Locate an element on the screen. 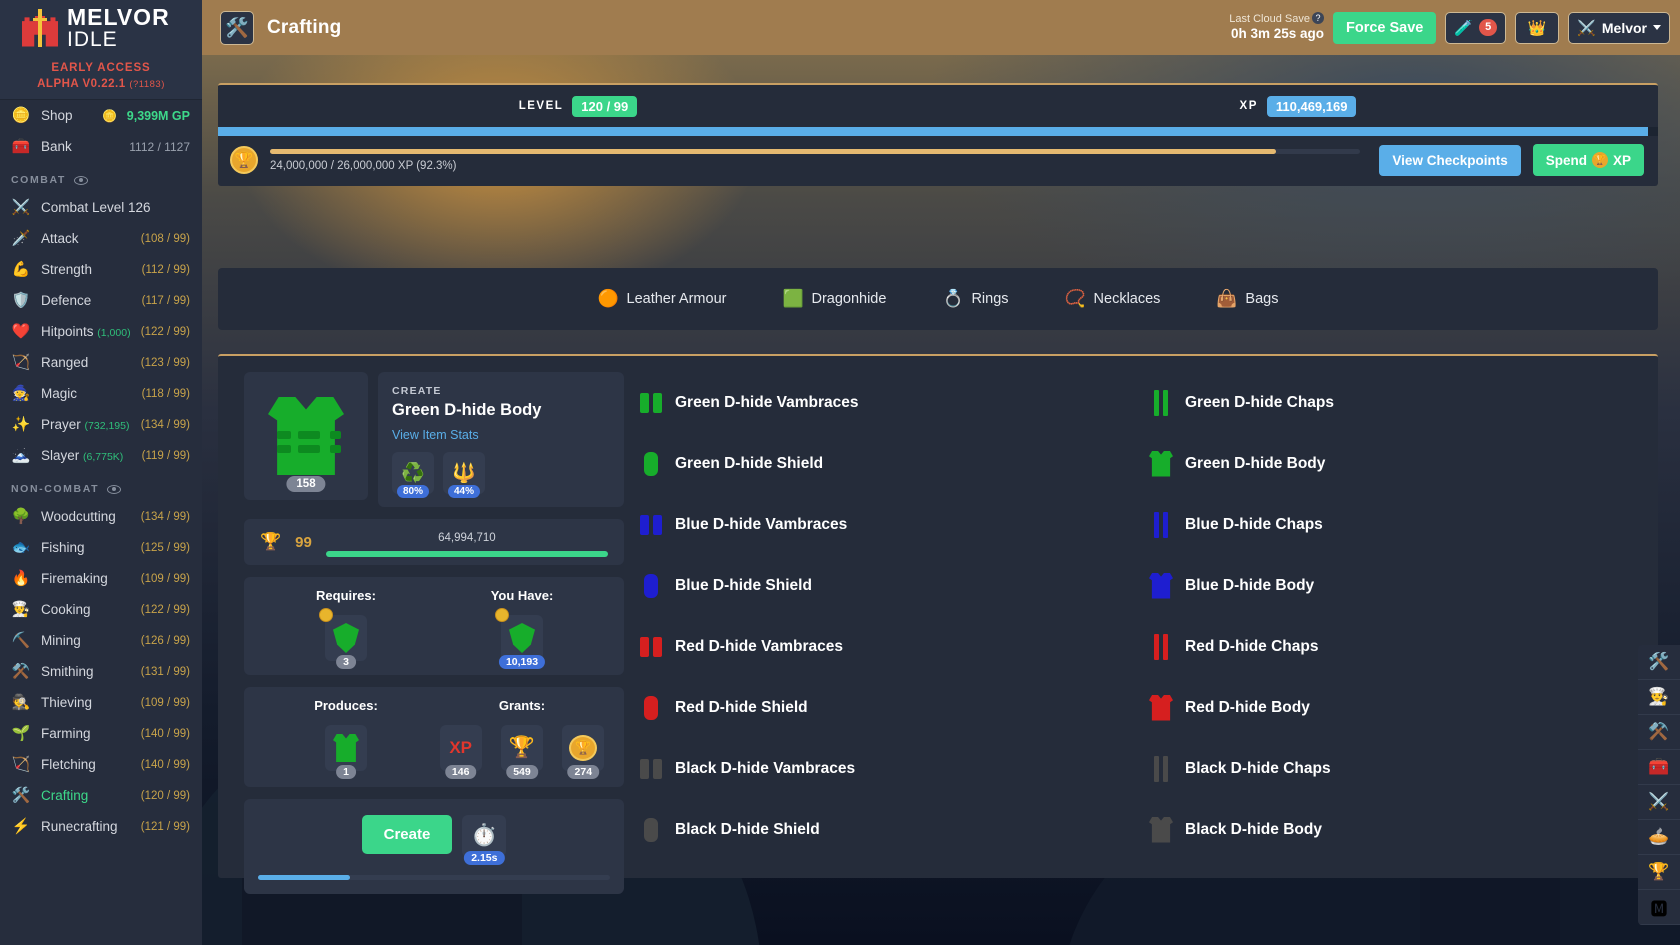 The image size is (1680, 945). item-grid-label: Blue D-hide Shield is located at coordinates (743, 585).